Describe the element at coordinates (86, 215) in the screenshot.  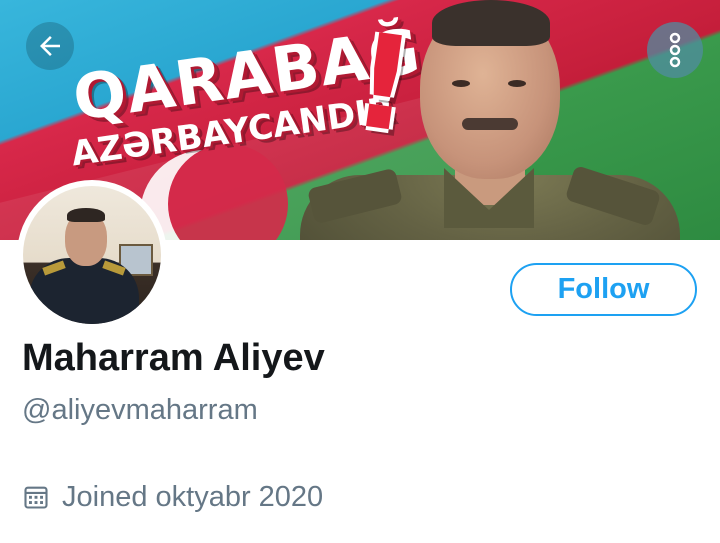
I see `avatar-hair` at that location.